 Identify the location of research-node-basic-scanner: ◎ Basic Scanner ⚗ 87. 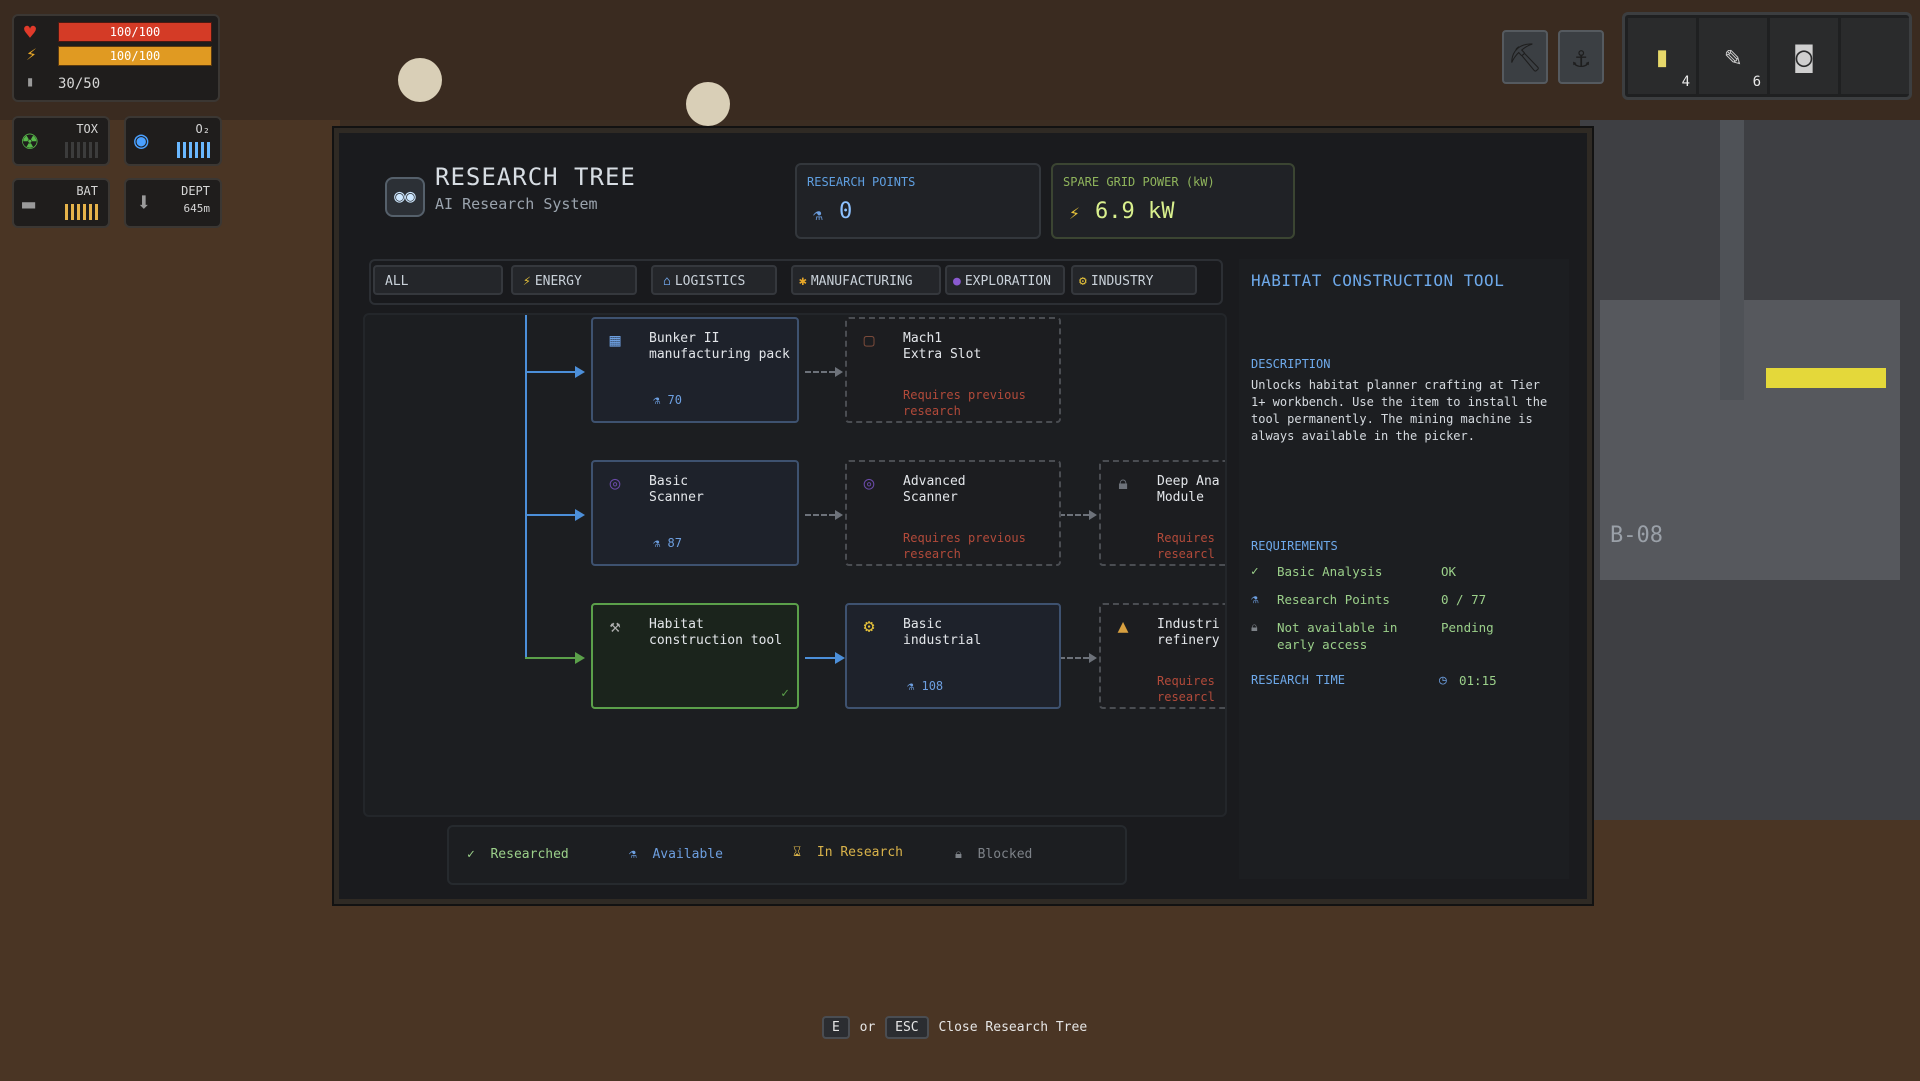
(695, 513).